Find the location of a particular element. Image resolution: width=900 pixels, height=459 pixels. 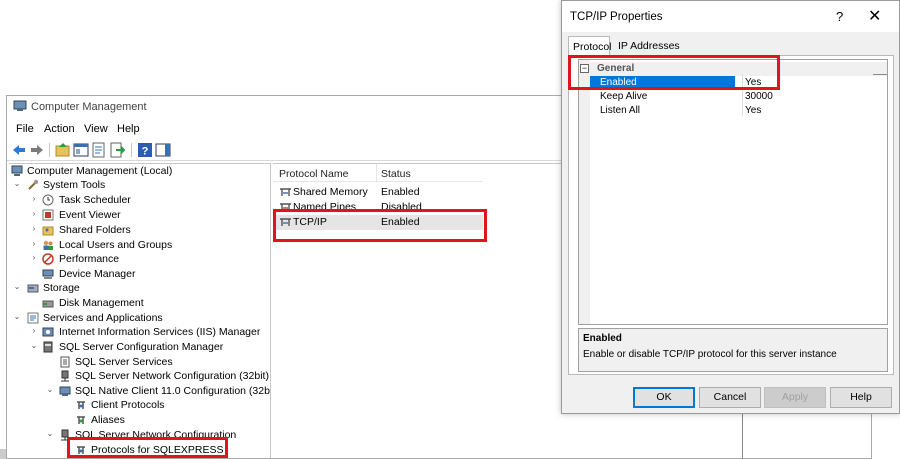

tree-label: Performance is located at coordinates (89, 259).